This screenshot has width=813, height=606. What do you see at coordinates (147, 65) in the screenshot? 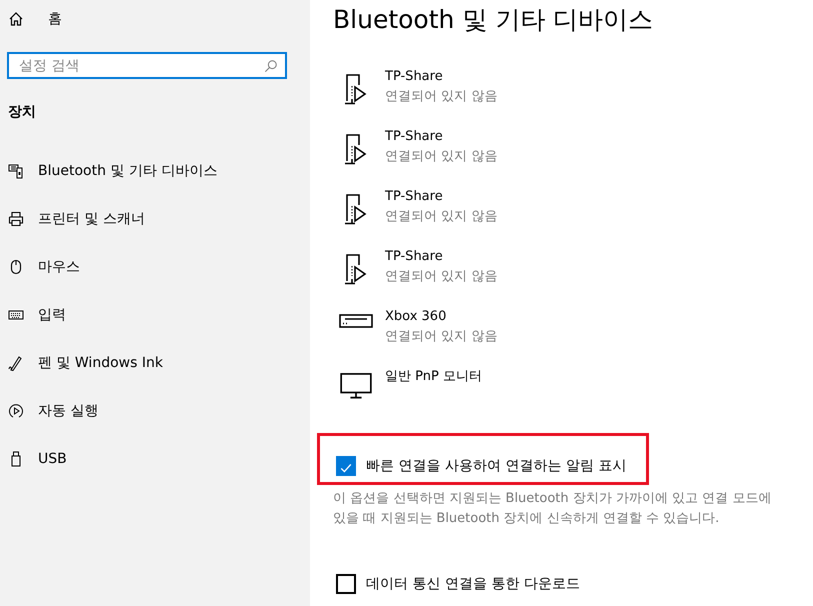
I see `search-field: 설정 검색` at bounding box center [147, 65].